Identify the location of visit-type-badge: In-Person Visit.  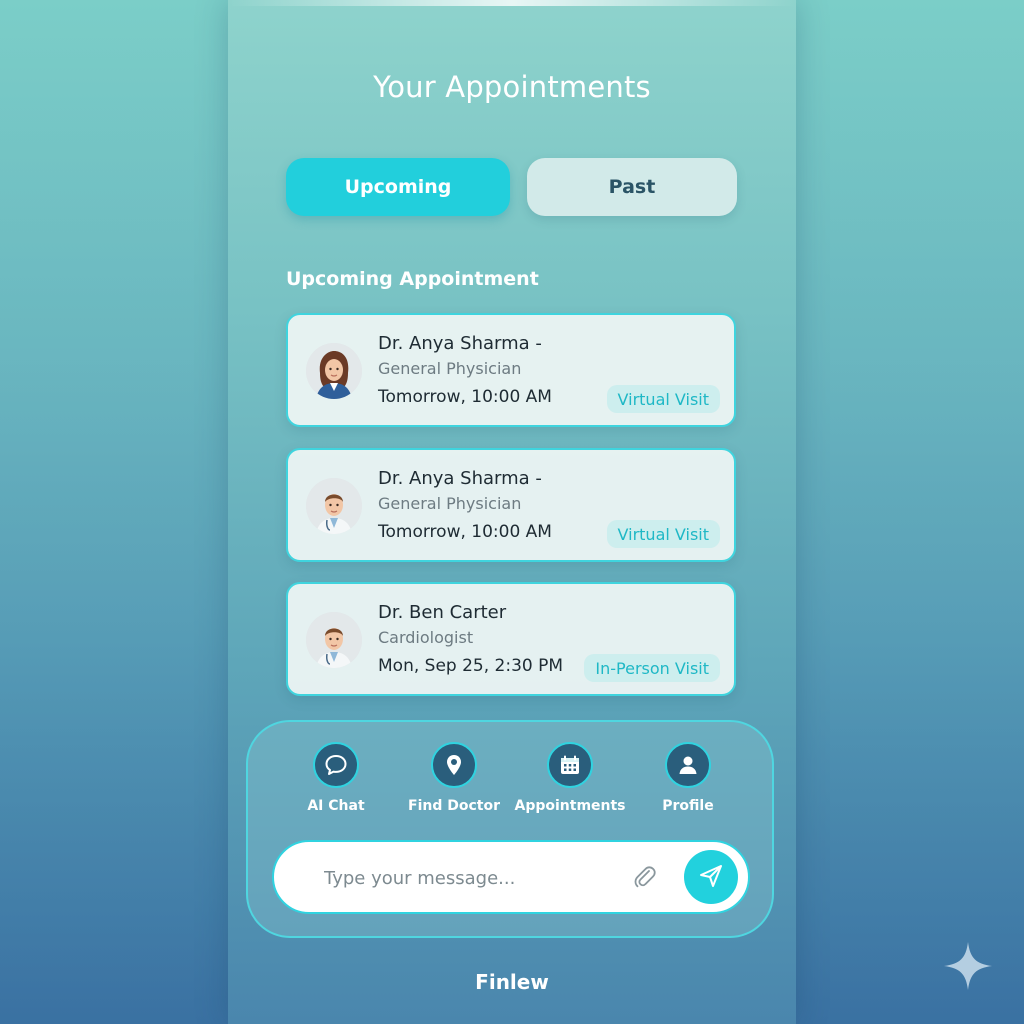
(652, 668).